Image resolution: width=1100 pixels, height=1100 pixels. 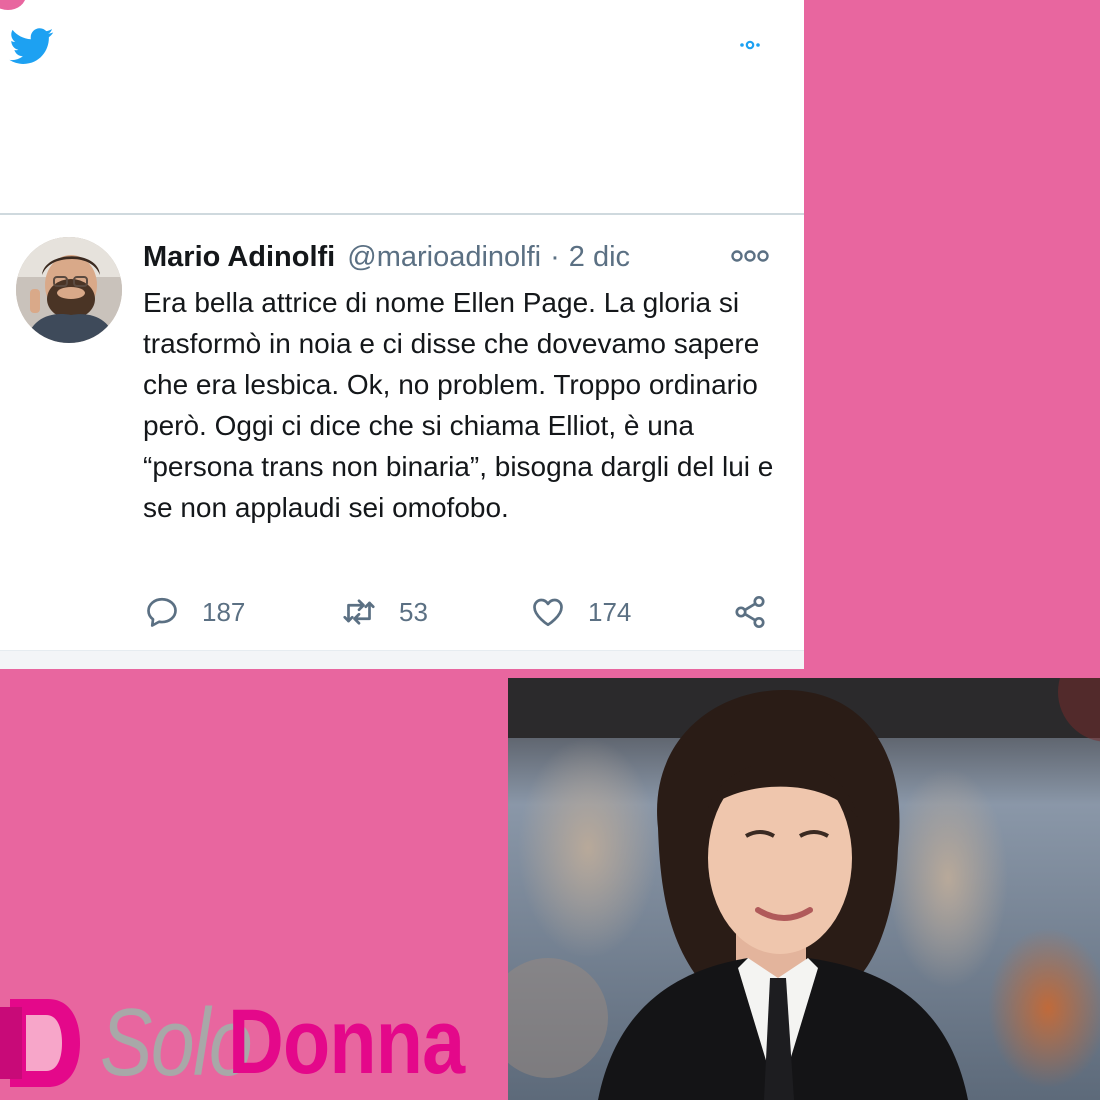 What do you see at coordinates (176, 1042) in the screenshot?
I see `logo-solo-text: Solo` at bounding box center [176, 1042].